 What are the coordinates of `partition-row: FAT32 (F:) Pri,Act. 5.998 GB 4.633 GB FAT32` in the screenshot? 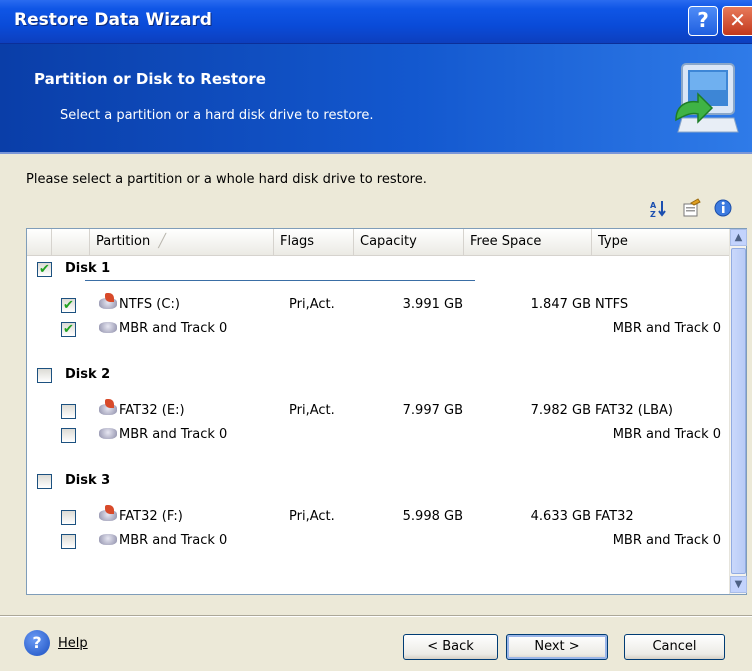 It's located at (377, 517).